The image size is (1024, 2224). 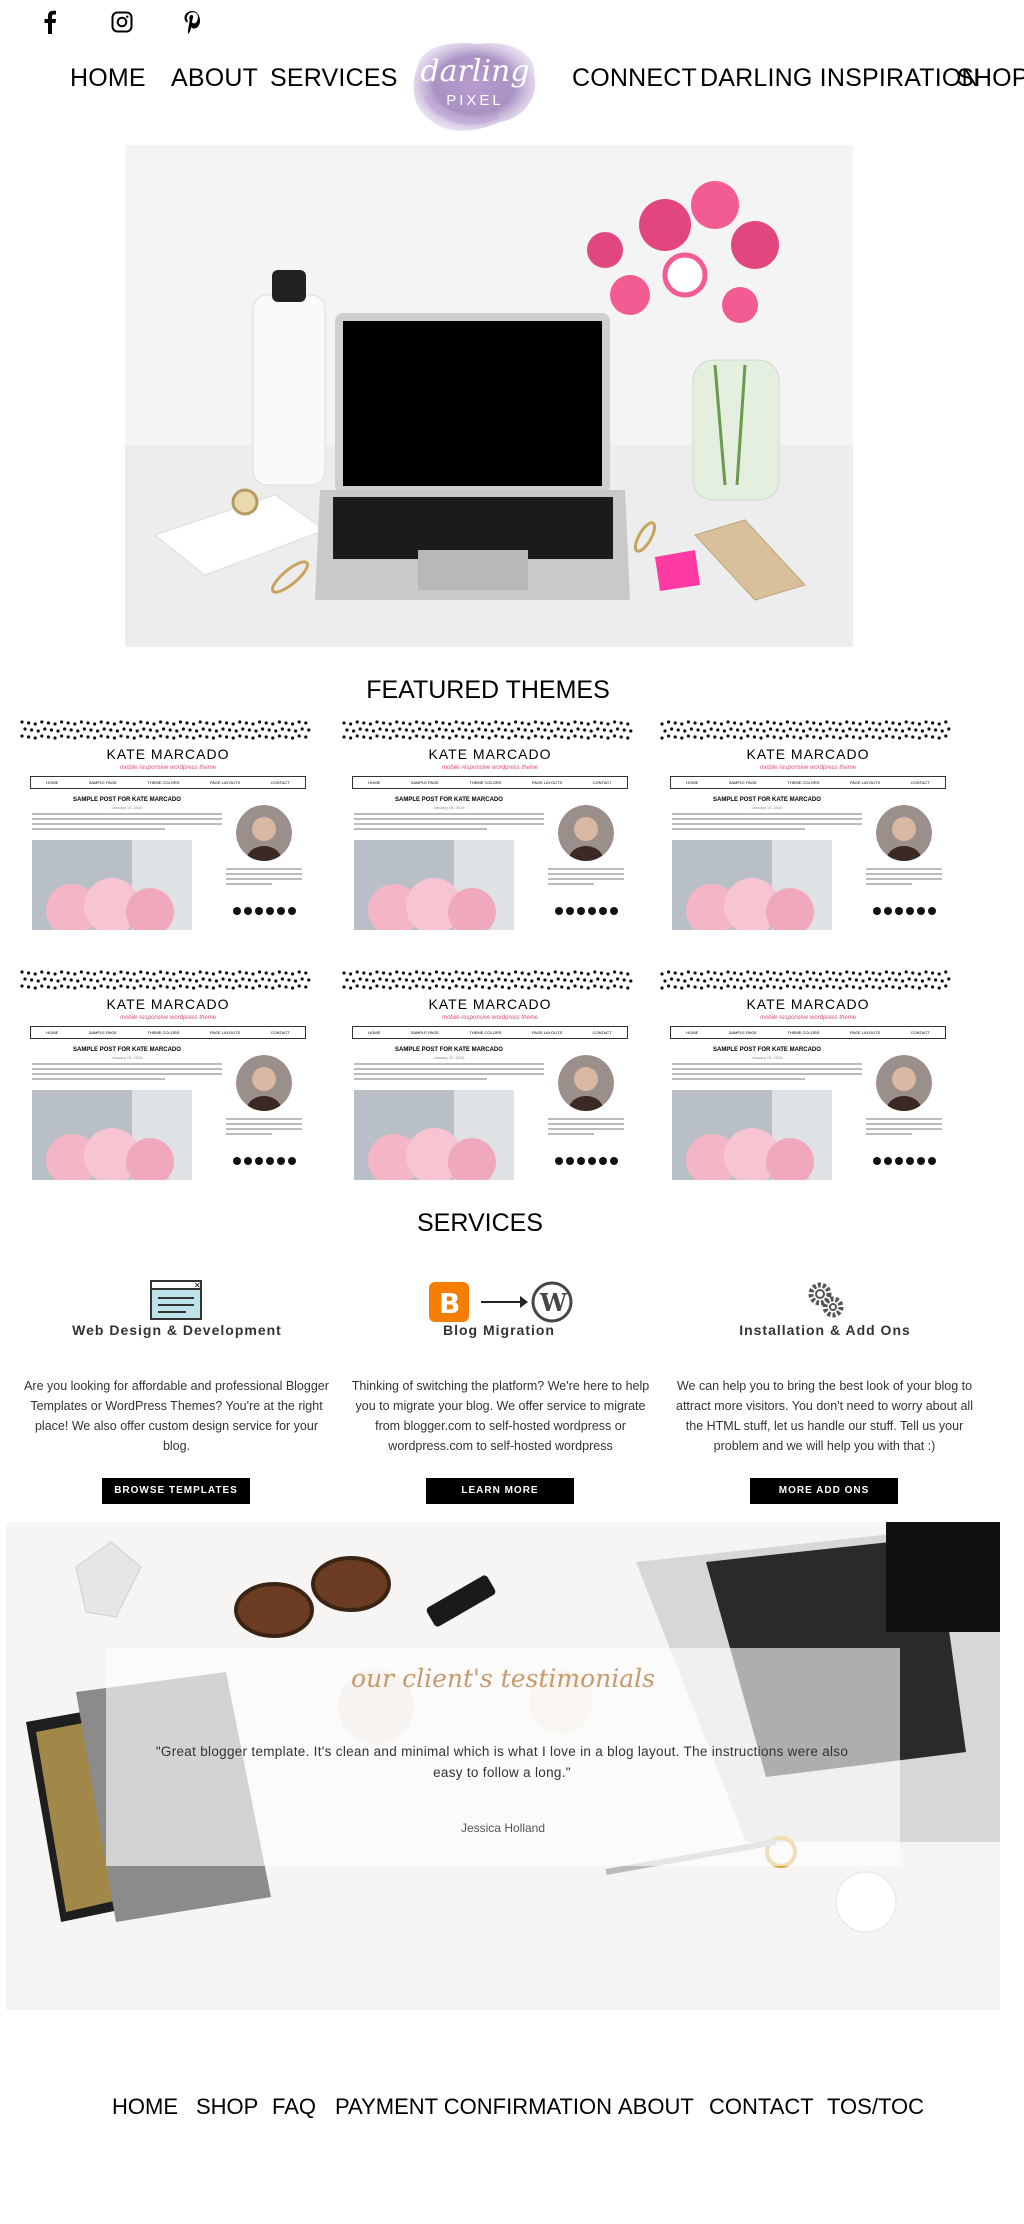 What do you see at coordinates (50, 22) in the screenshot?
I see `facebook-icon` at bounding box center [50, 22].